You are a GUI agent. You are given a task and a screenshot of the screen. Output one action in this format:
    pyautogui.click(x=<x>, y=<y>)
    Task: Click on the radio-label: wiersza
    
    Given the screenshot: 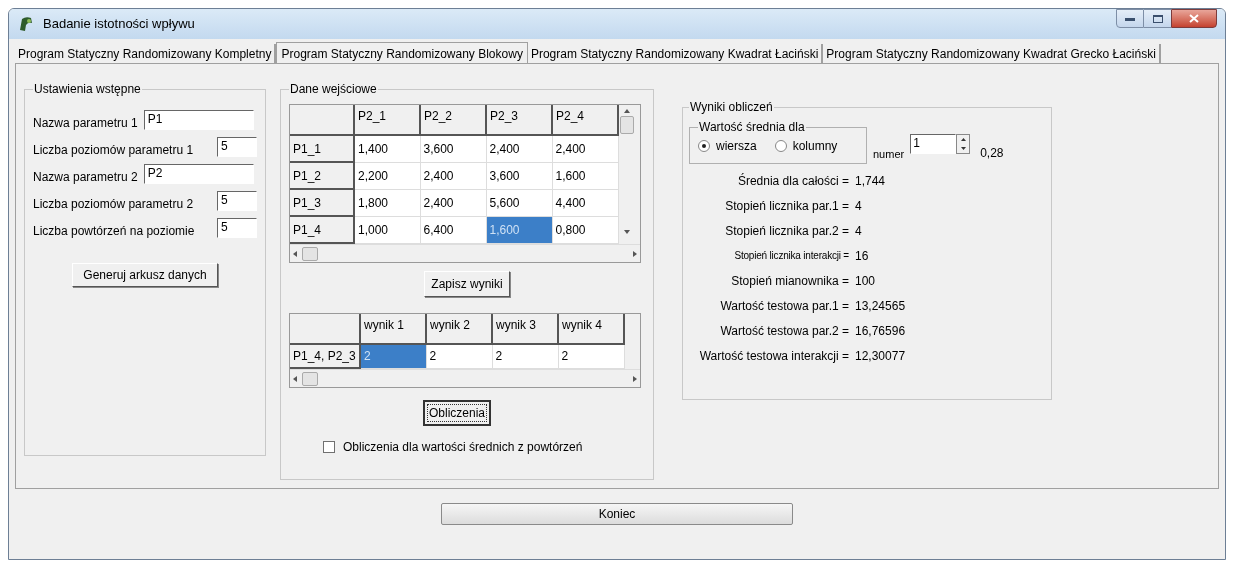 What is the action you would take?
    pyautogui.click(x=736, y=146)
    